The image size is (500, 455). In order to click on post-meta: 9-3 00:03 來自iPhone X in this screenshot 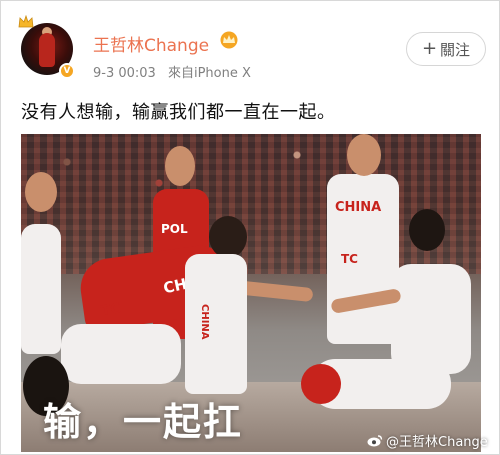, I will do `click(176, 71)`.